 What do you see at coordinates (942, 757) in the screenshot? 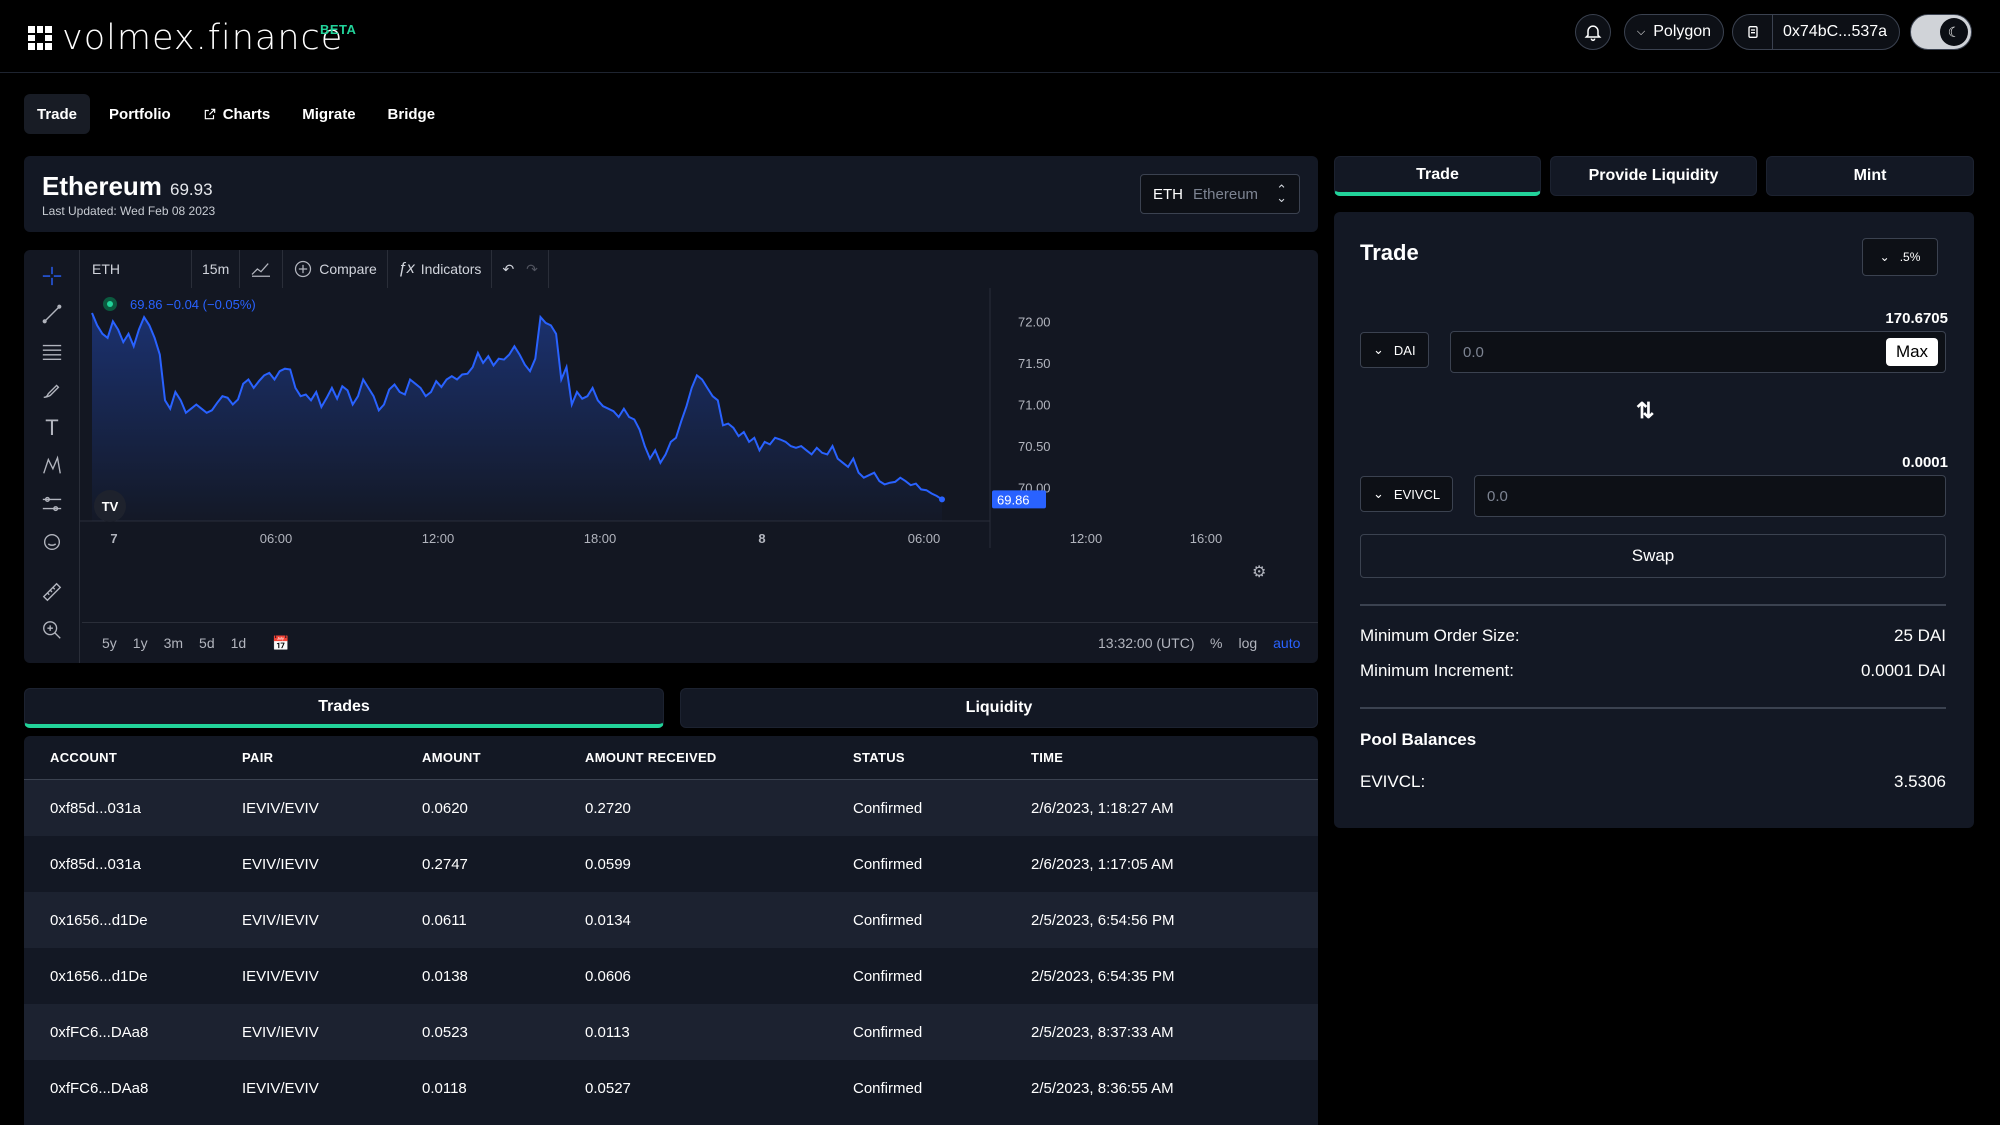
I see `col-status: STATUS` at bounding box center [942, 757].